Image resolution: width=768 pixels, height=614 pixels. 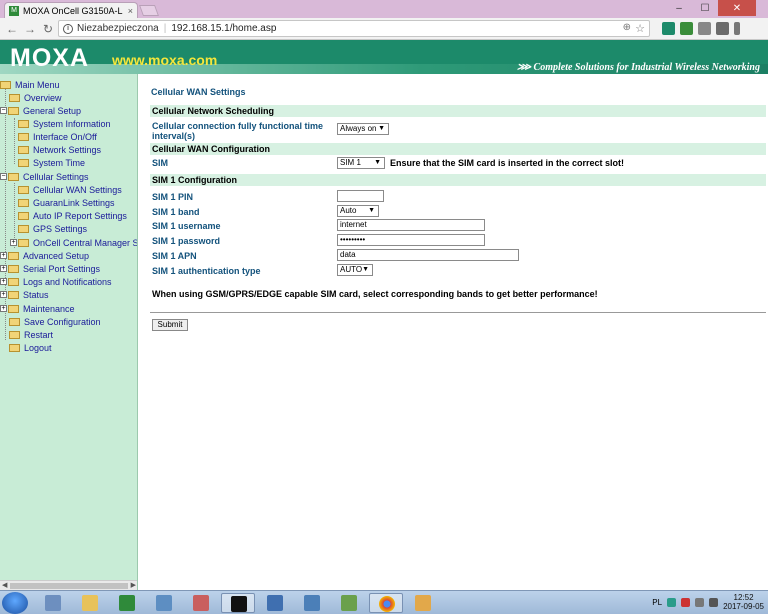 What do you see at coordinates (30, 84) in the screenshot?
I see `sidebar-item-main-menu: Main Menu` at bounding box center [30, 84].